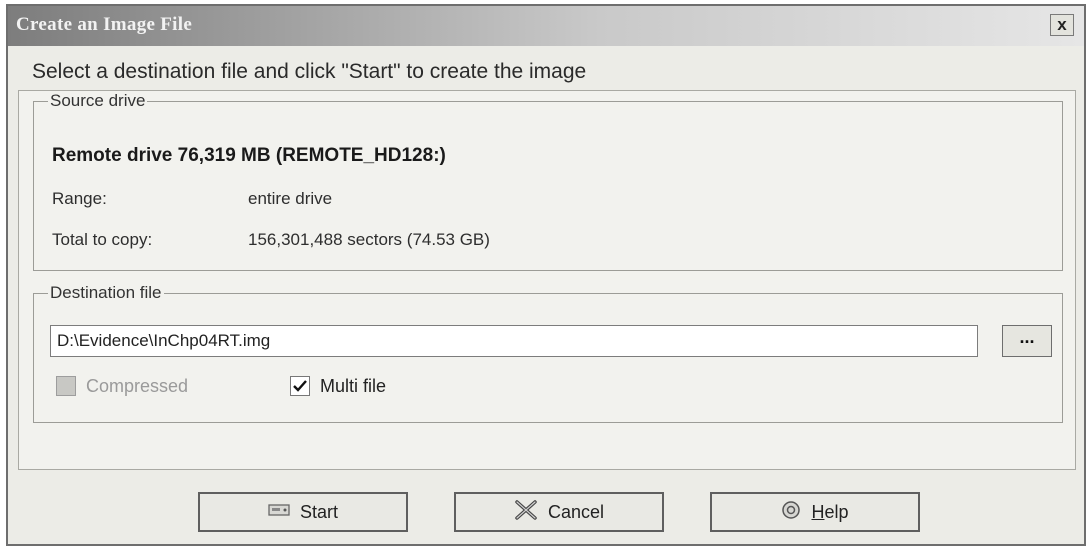  What do you see at coordinates (102, 239) in the screenshot?
I see `total-to-copy-label: Total to copy:` at bounding box center [102, 239].